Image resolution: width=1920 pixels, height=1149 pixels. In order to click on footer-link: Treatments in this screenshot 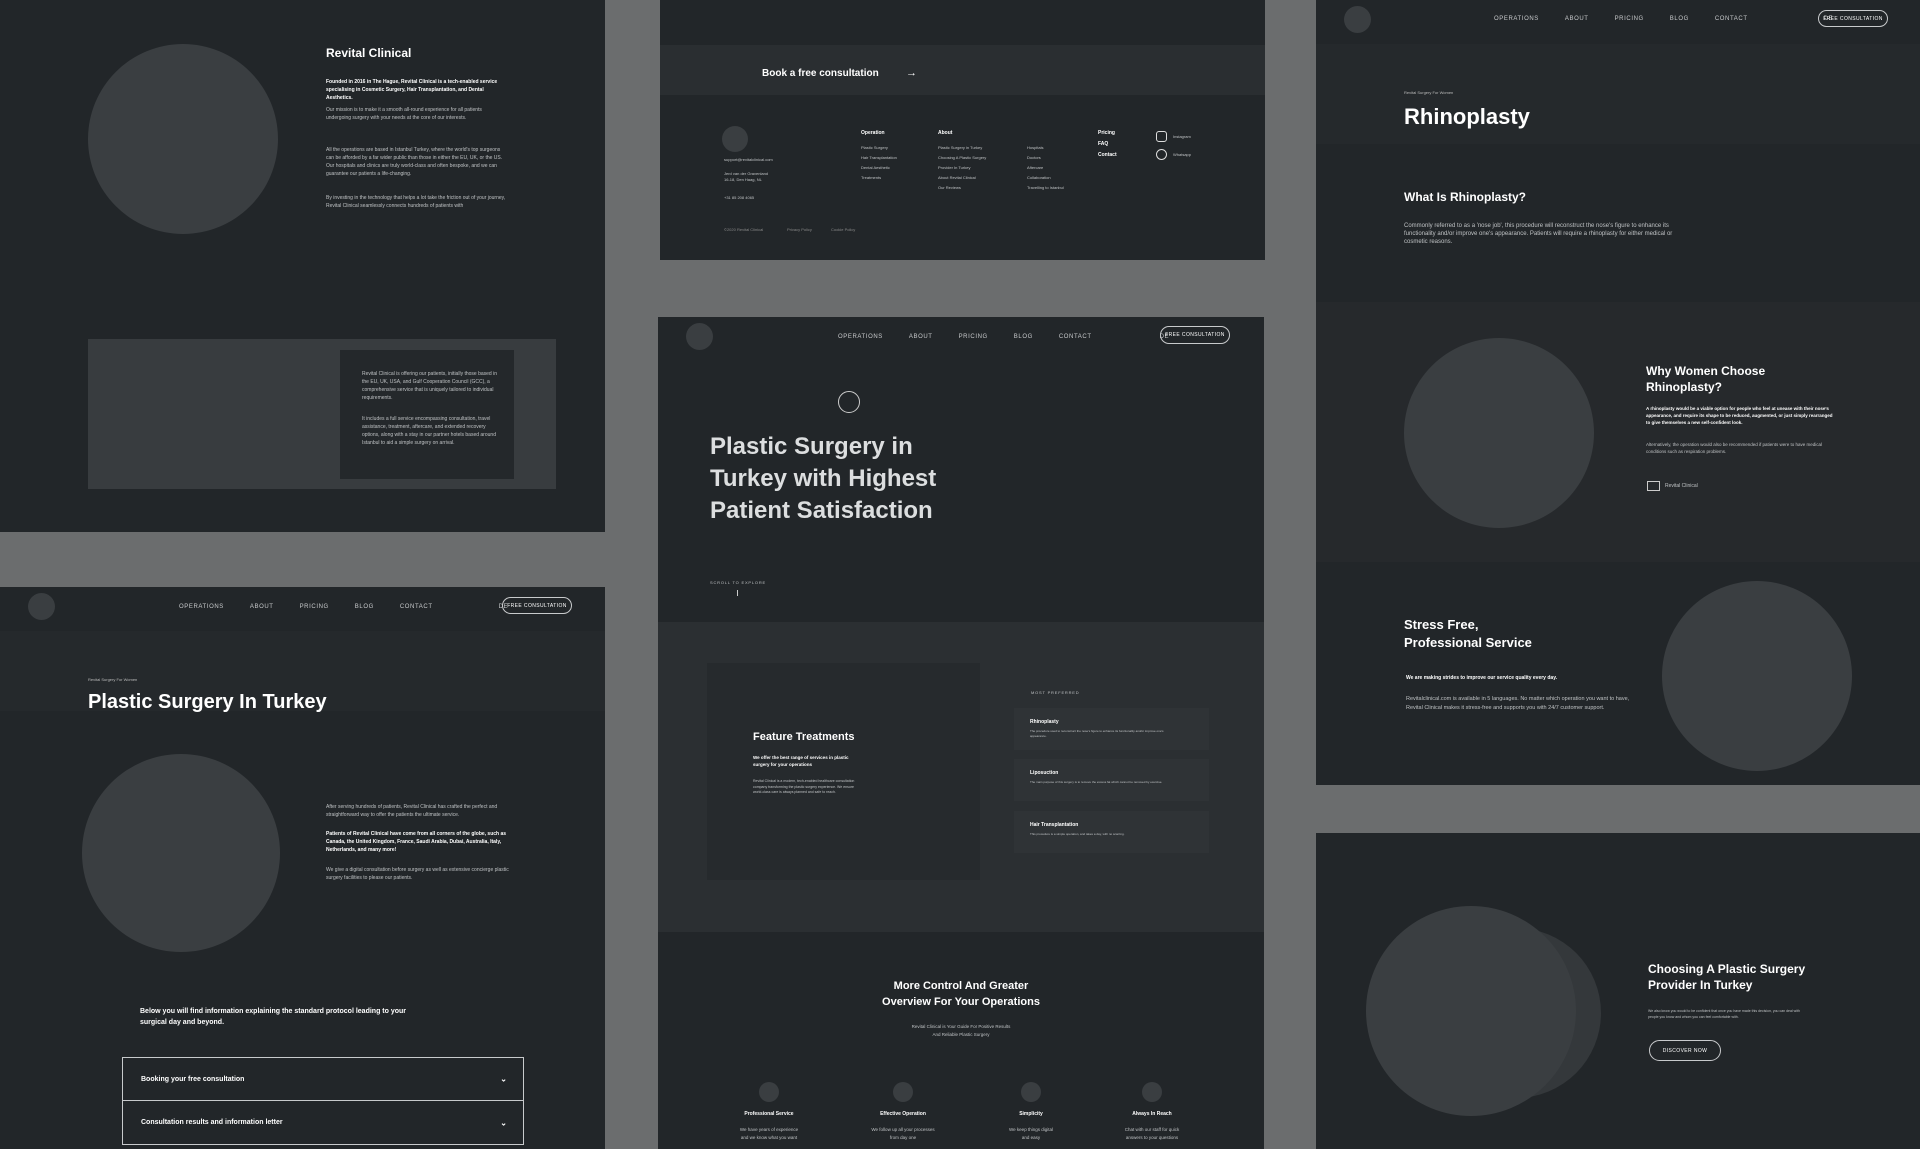, I will do `click(871, 178)`.